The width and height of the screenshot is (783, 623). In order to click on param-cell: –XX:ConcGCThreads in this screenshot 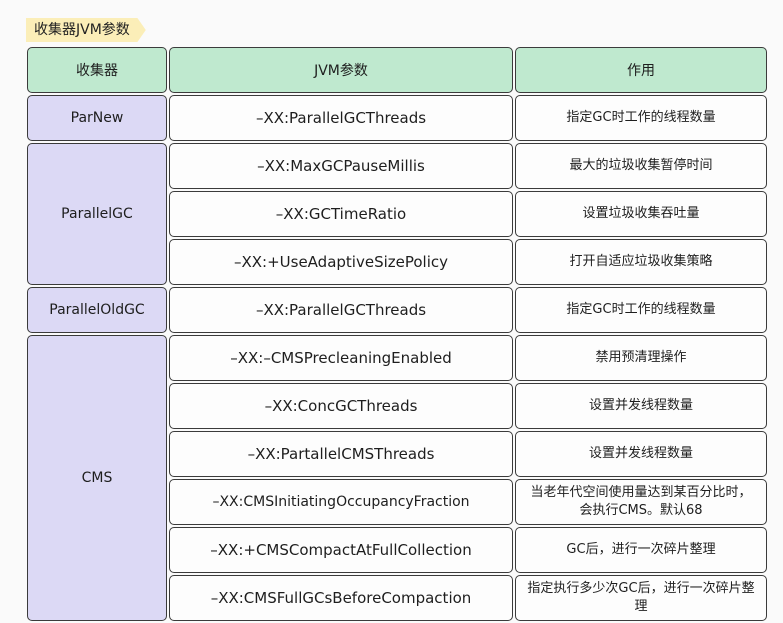, I will do `click(341, 406)`.